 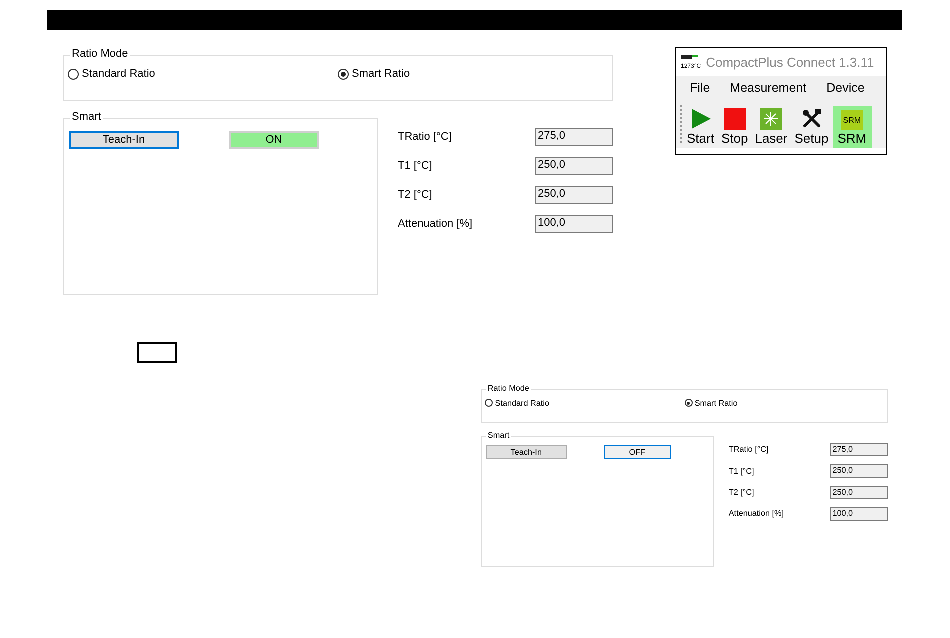 I want to click on toolbar-button: Setup, so click(x=812, y=127).